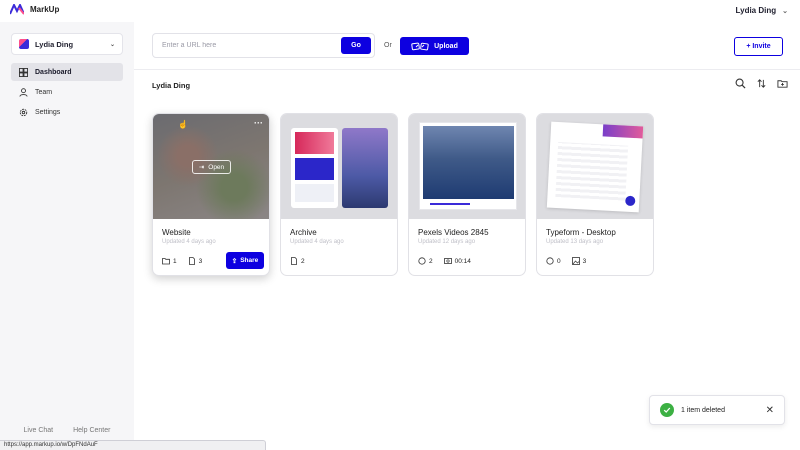 The image size is (800, 450). I want to click on sidebar-nav: Dashboard Team Settings, so click(67, 93).